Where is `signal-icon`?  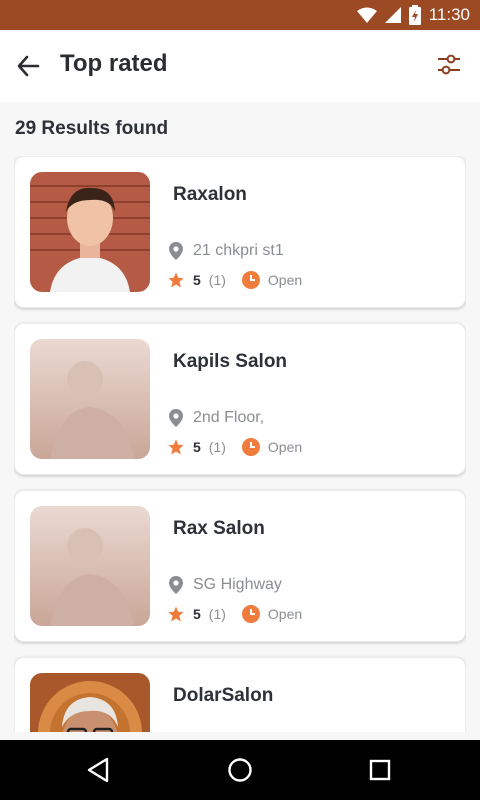
signal-icon is located at coordinates (392, 15).